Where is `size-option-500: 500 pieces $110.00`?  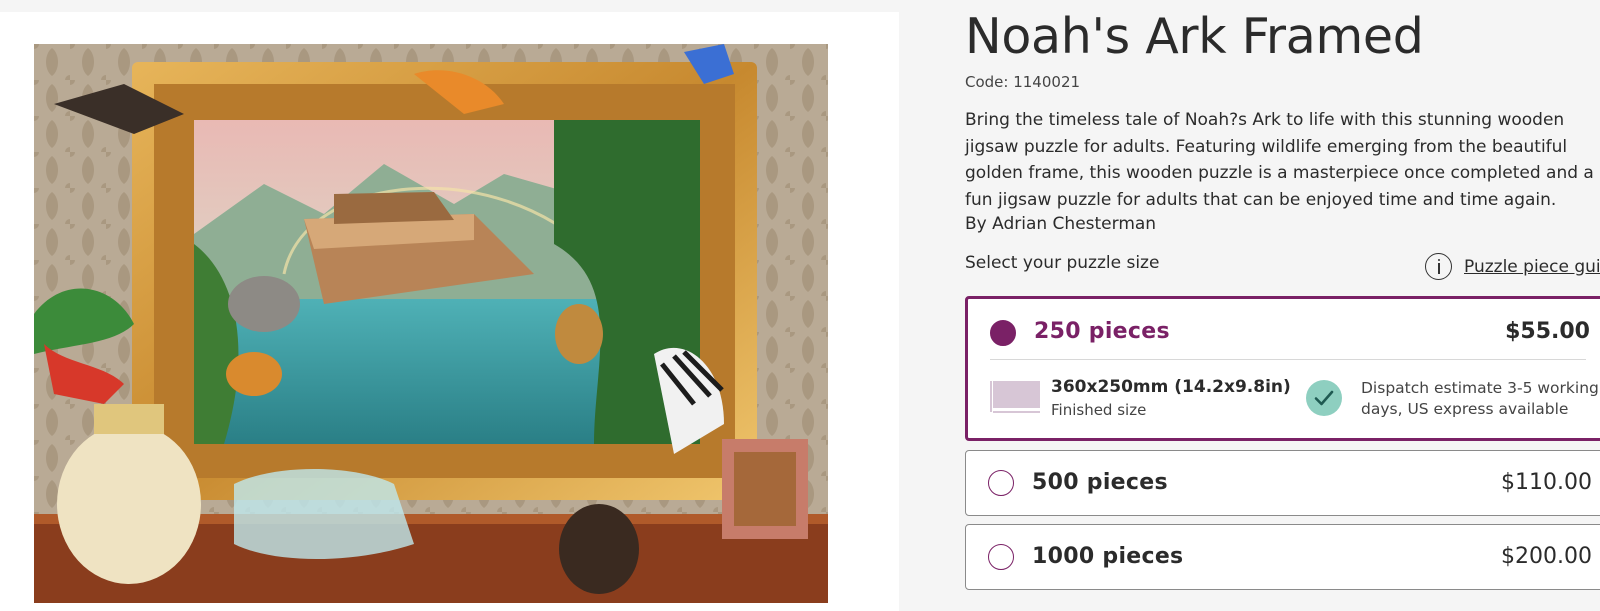 size-option-500: 500 pieces $110.00 is located at coordinates (1282, 483).